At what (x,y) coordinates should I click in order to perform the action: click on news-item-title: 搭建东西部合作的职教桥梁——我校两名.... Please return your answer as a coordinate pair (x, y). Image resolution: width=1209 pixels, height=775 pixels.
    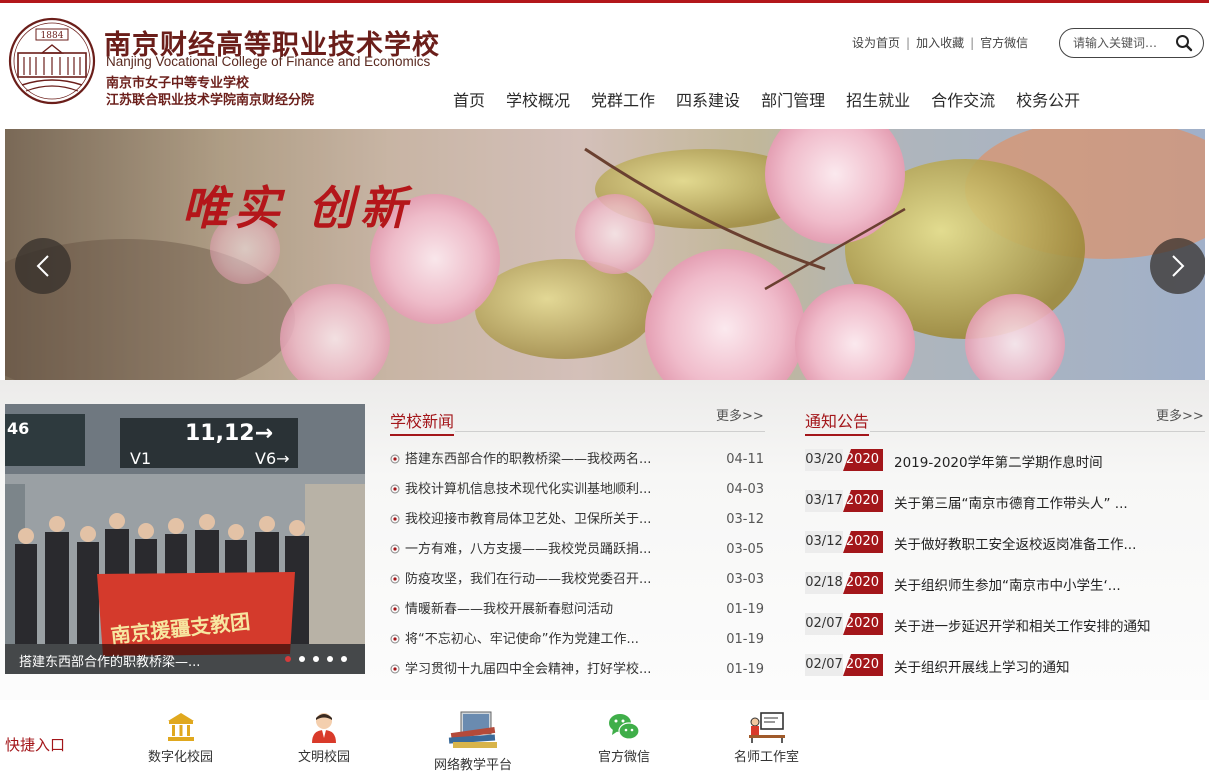
    Looking at the image, I should click on (555, 460).